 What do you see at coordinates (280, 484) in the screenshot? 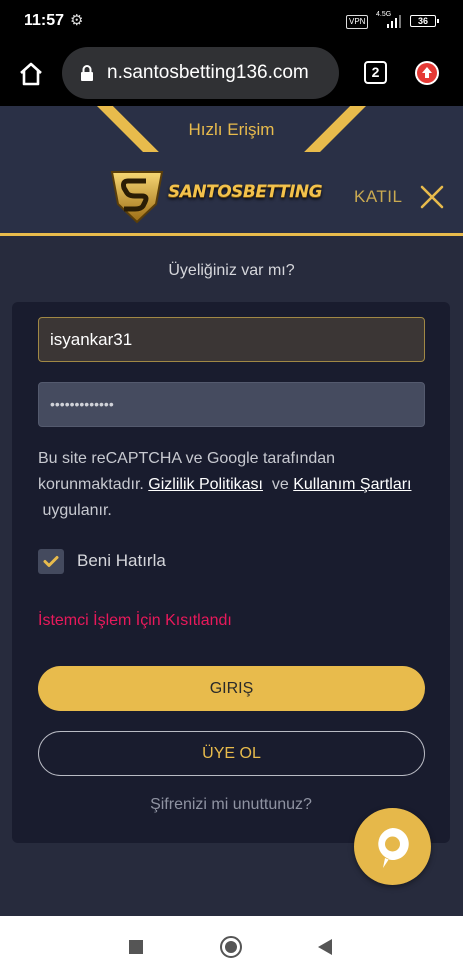
I see `recaptcha-and: ve` at bounding box center [280, 484].